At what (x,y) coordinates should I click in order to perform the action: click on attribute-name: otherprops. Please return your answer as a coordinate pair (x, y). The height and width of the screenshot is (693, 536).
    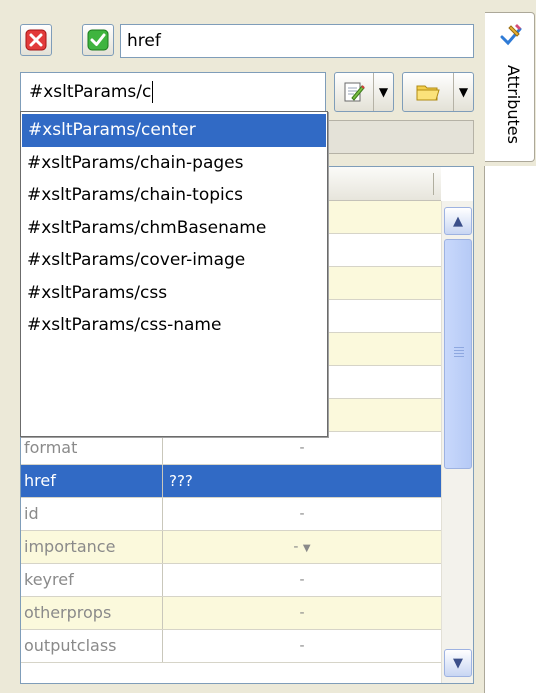
    Looking at the image, I should click on (92, 613).